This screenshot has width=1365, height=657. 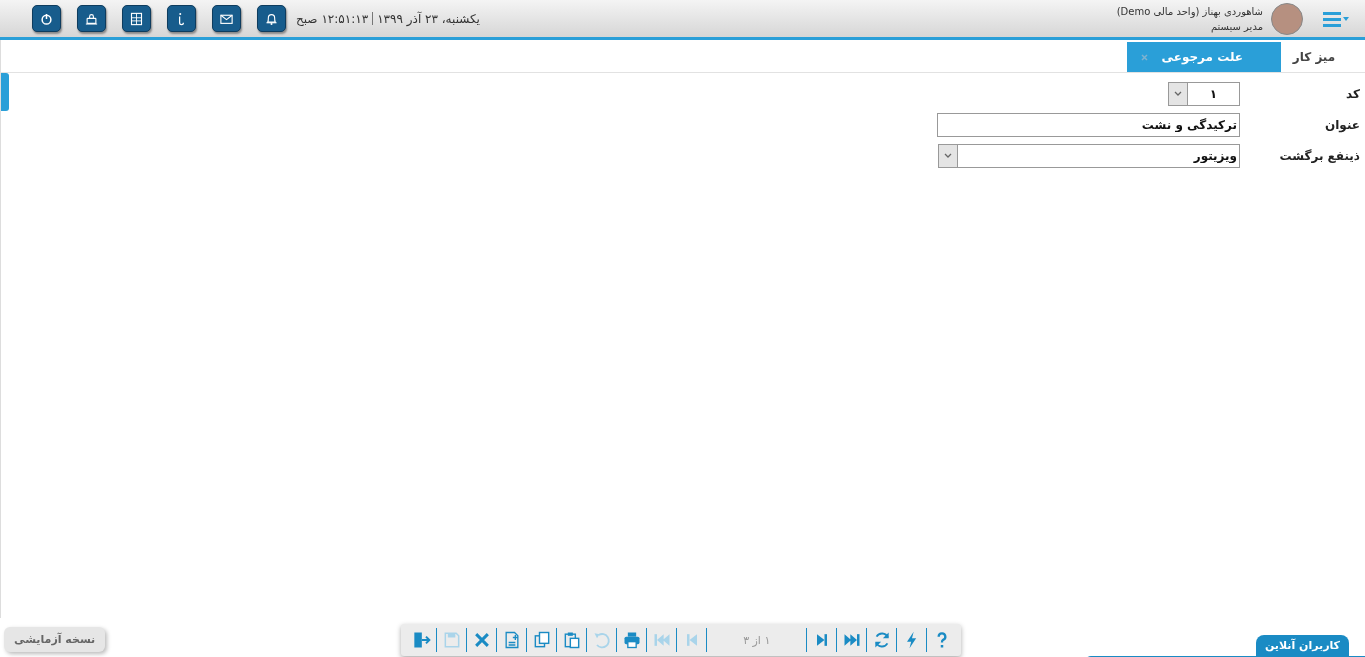 I want to click on tab: میز کار, so click(x=1316, y=57).